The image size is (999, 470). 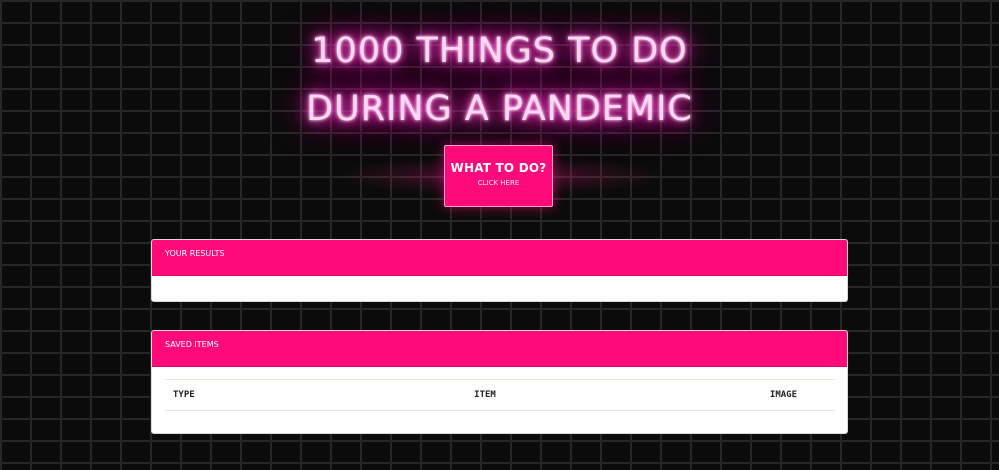 I want to click on results-panel: YOUR RESULTS, so click(x=499, y=270).